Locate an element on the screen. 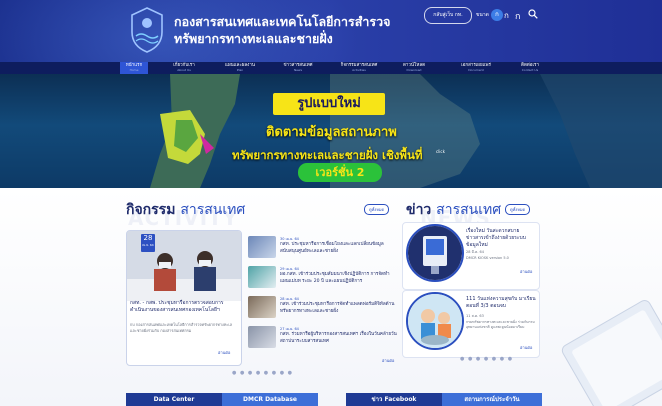 This screenshot has width=662, height=406. activities-more-button: ดูทั้งหมด is located at coordinates (377, 209).